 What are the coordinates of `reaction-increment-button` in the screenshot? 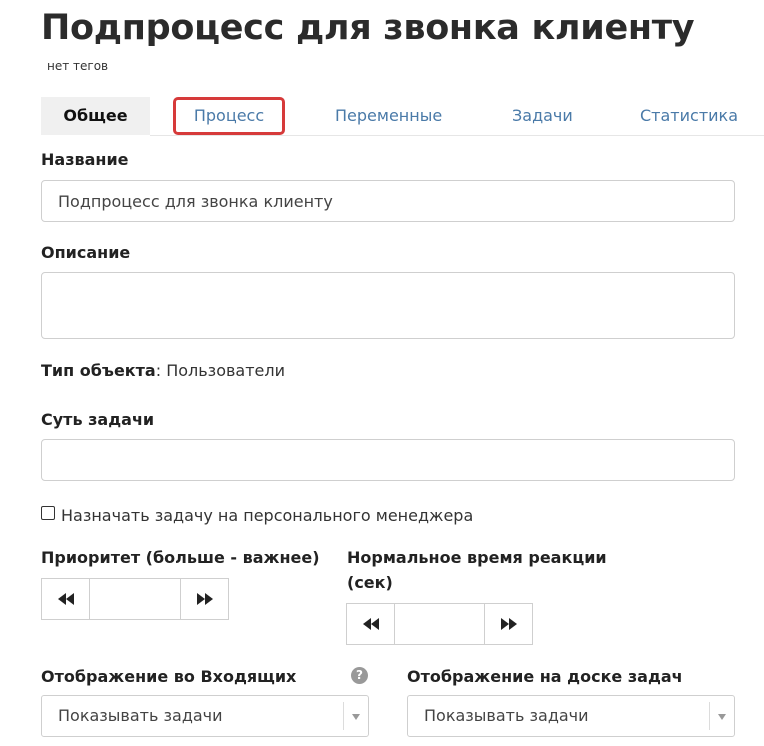 It's located at (508, 624).